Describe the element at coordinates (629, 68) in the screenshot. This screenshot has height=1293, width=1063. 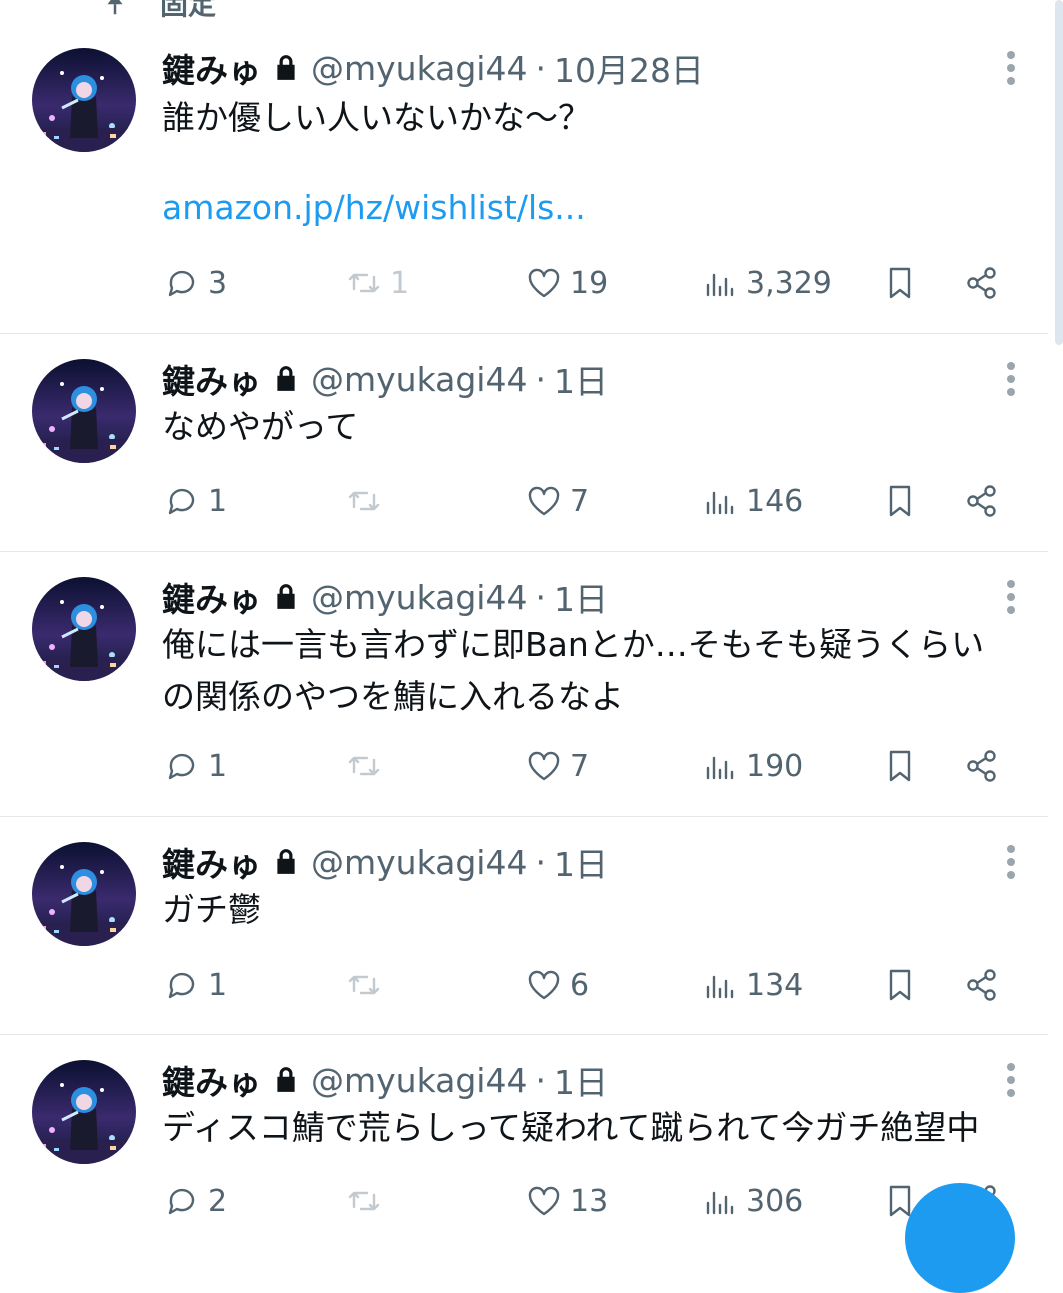
I see `timestamp: 10月28日` at that location.